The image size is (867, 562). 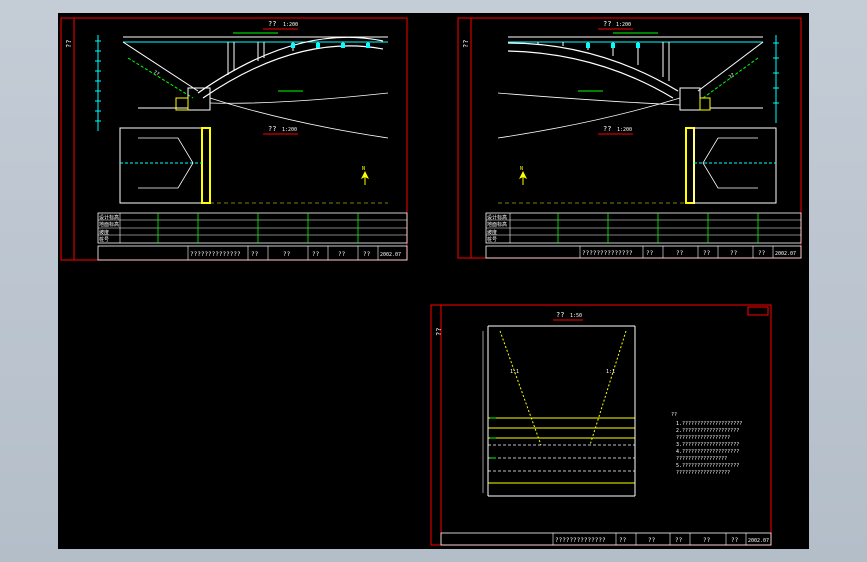 What do you see at coordinates (758, 311) in the screenshot?
I see `sheet-tag` at bounding box center [758, 311].